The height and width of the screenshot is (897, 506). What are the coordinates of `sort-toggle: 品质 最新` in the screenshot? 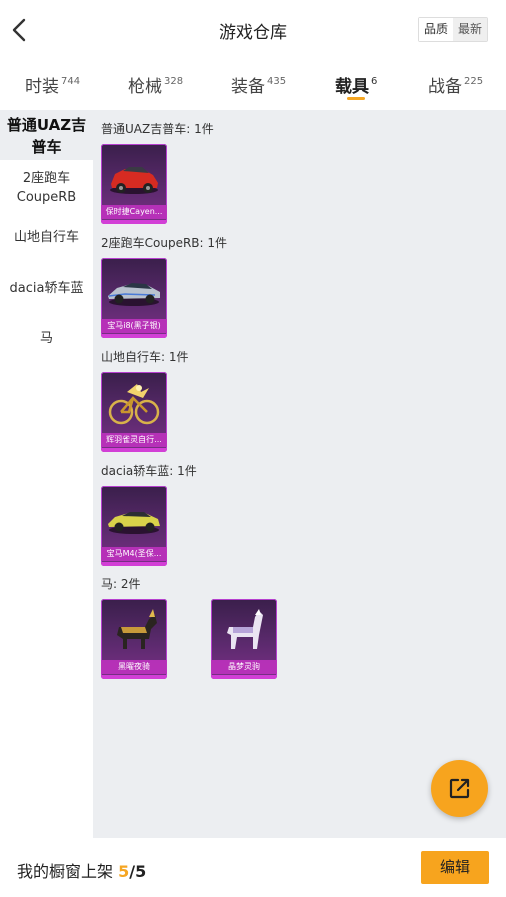 It's located at (452, 29).